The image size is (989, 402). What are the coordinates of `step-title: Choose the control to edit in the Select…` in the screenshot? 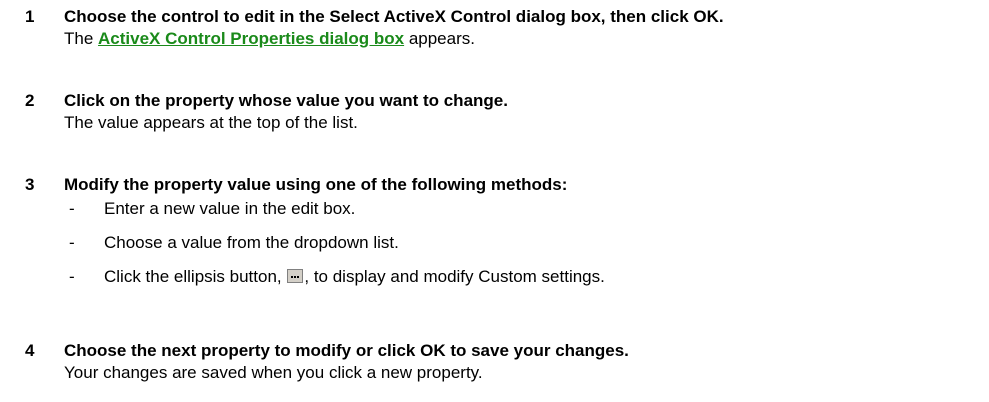 It's located at (394, 16).